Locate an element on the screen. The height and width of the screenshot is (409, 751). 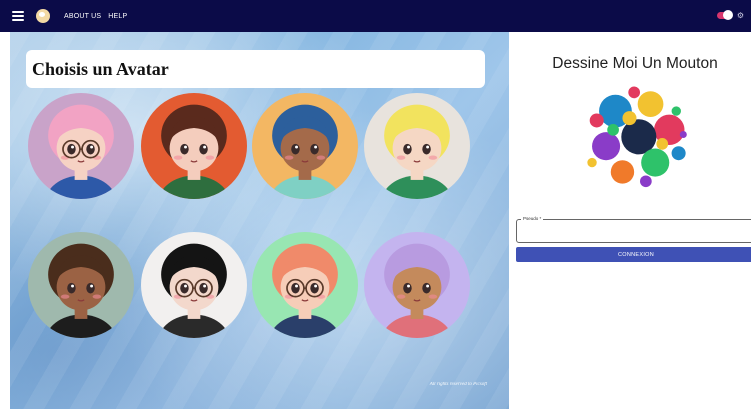
gear-icon: ⚙ is located at coordinates (740, 16).